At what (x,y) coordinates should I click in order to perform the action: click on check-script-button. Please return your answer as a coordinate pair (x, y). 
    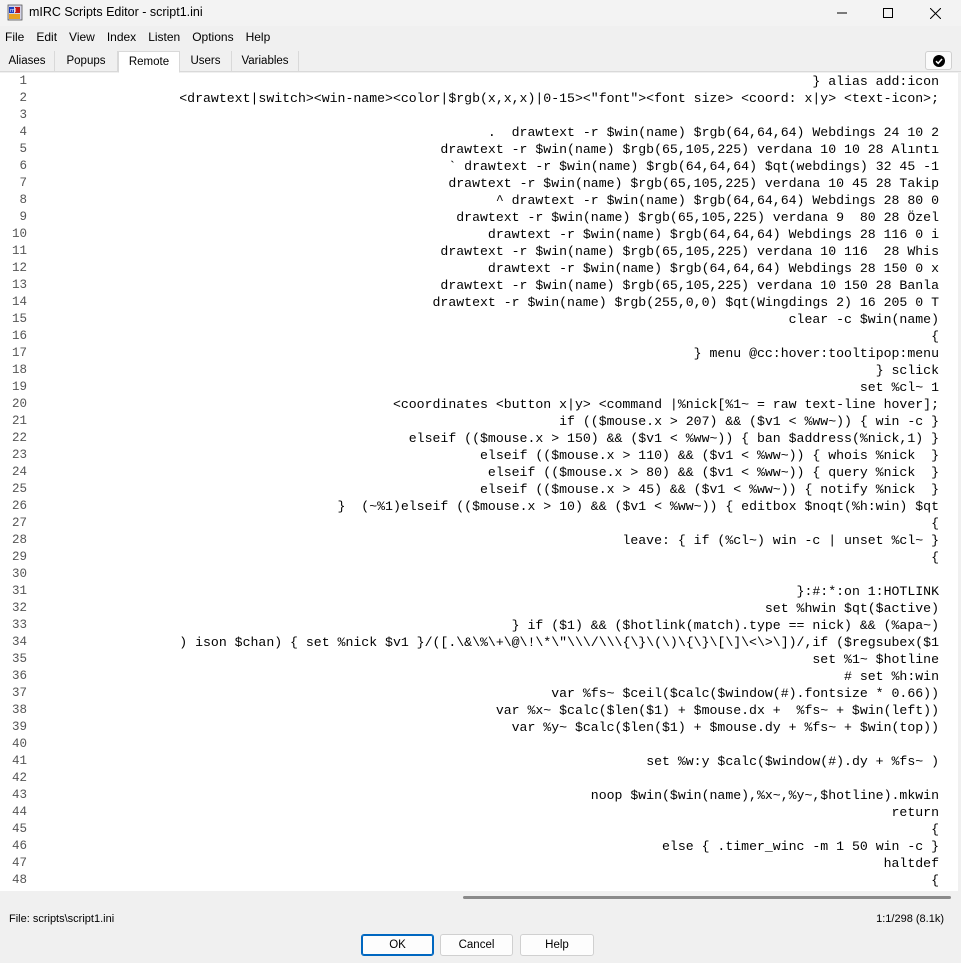
    Looking at the image, I should click on (938, 60).